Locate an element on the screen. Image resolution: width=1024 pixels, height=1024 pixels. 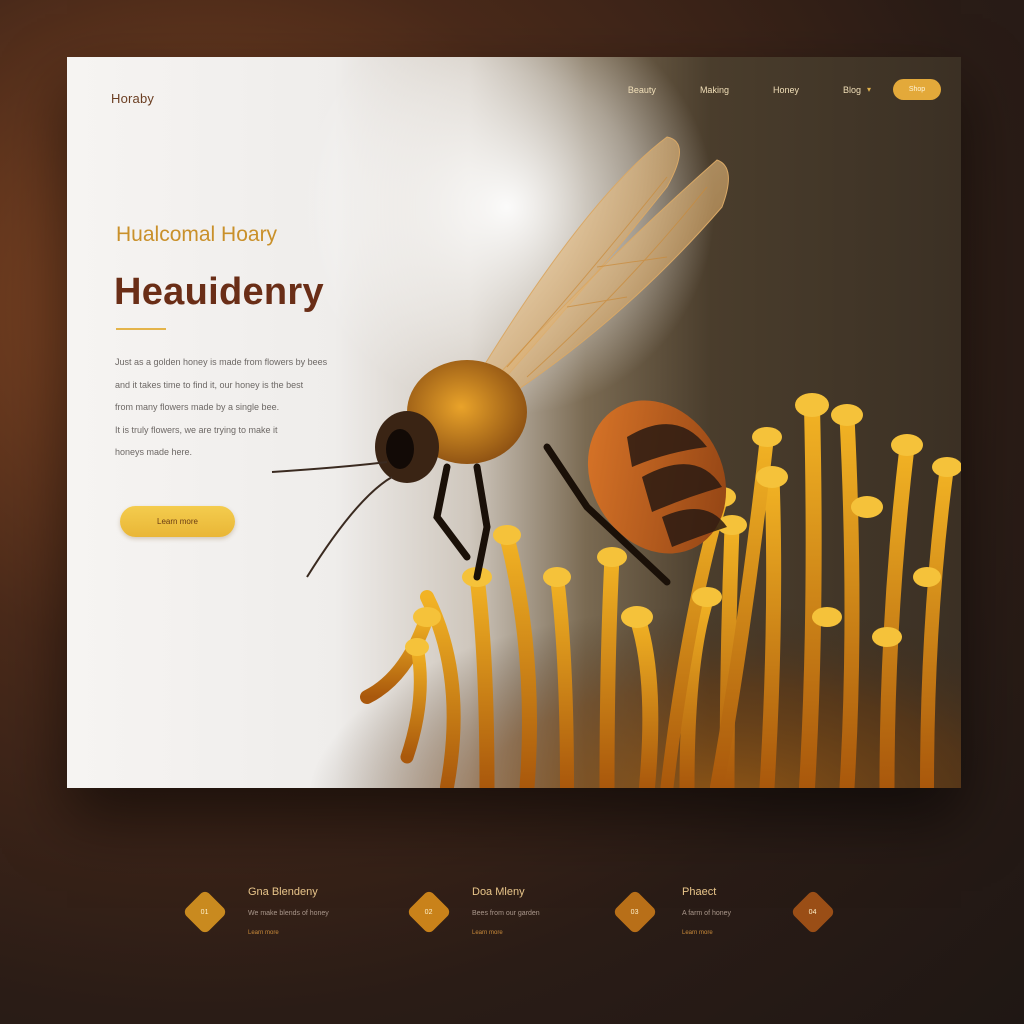
nav-link-blog: Blog ▾ is located at coordinates (857, 90).